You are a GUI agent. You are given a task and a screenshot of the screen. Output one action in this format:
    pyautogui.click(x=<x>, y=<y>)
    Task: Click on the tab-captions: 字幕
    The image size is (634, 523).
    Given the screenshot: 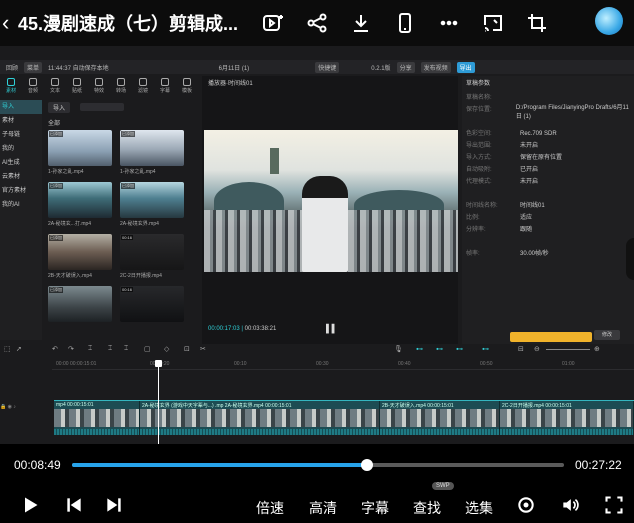 What is the action you would take?
    pyautogui.click(x=165, y=86)
    